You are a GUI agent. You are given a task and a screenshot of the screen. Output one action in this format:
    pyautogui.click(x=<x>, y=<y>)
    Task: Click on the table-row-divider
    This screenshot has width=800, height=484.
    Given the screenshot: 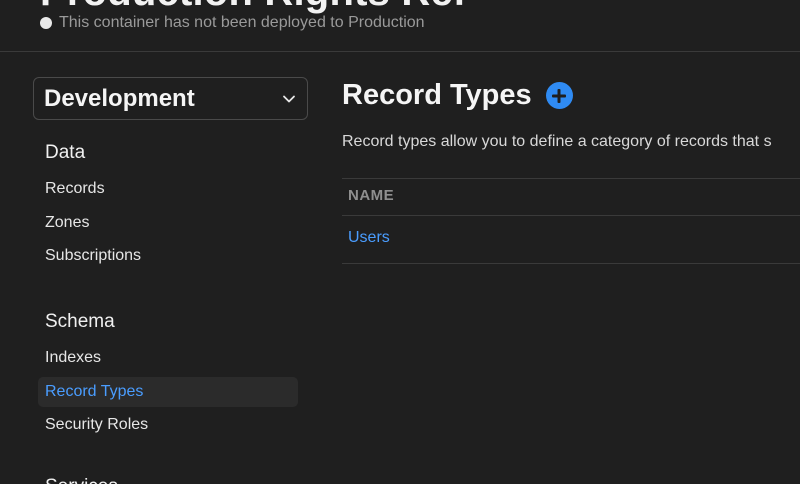 What is the action you would take?
    pyautogui.click(x=571, y=263)
    